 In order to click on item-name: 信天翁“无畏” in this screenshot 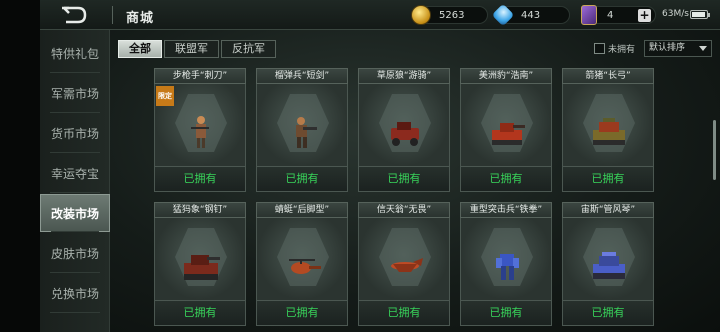, I will do `click(404, 210)`.